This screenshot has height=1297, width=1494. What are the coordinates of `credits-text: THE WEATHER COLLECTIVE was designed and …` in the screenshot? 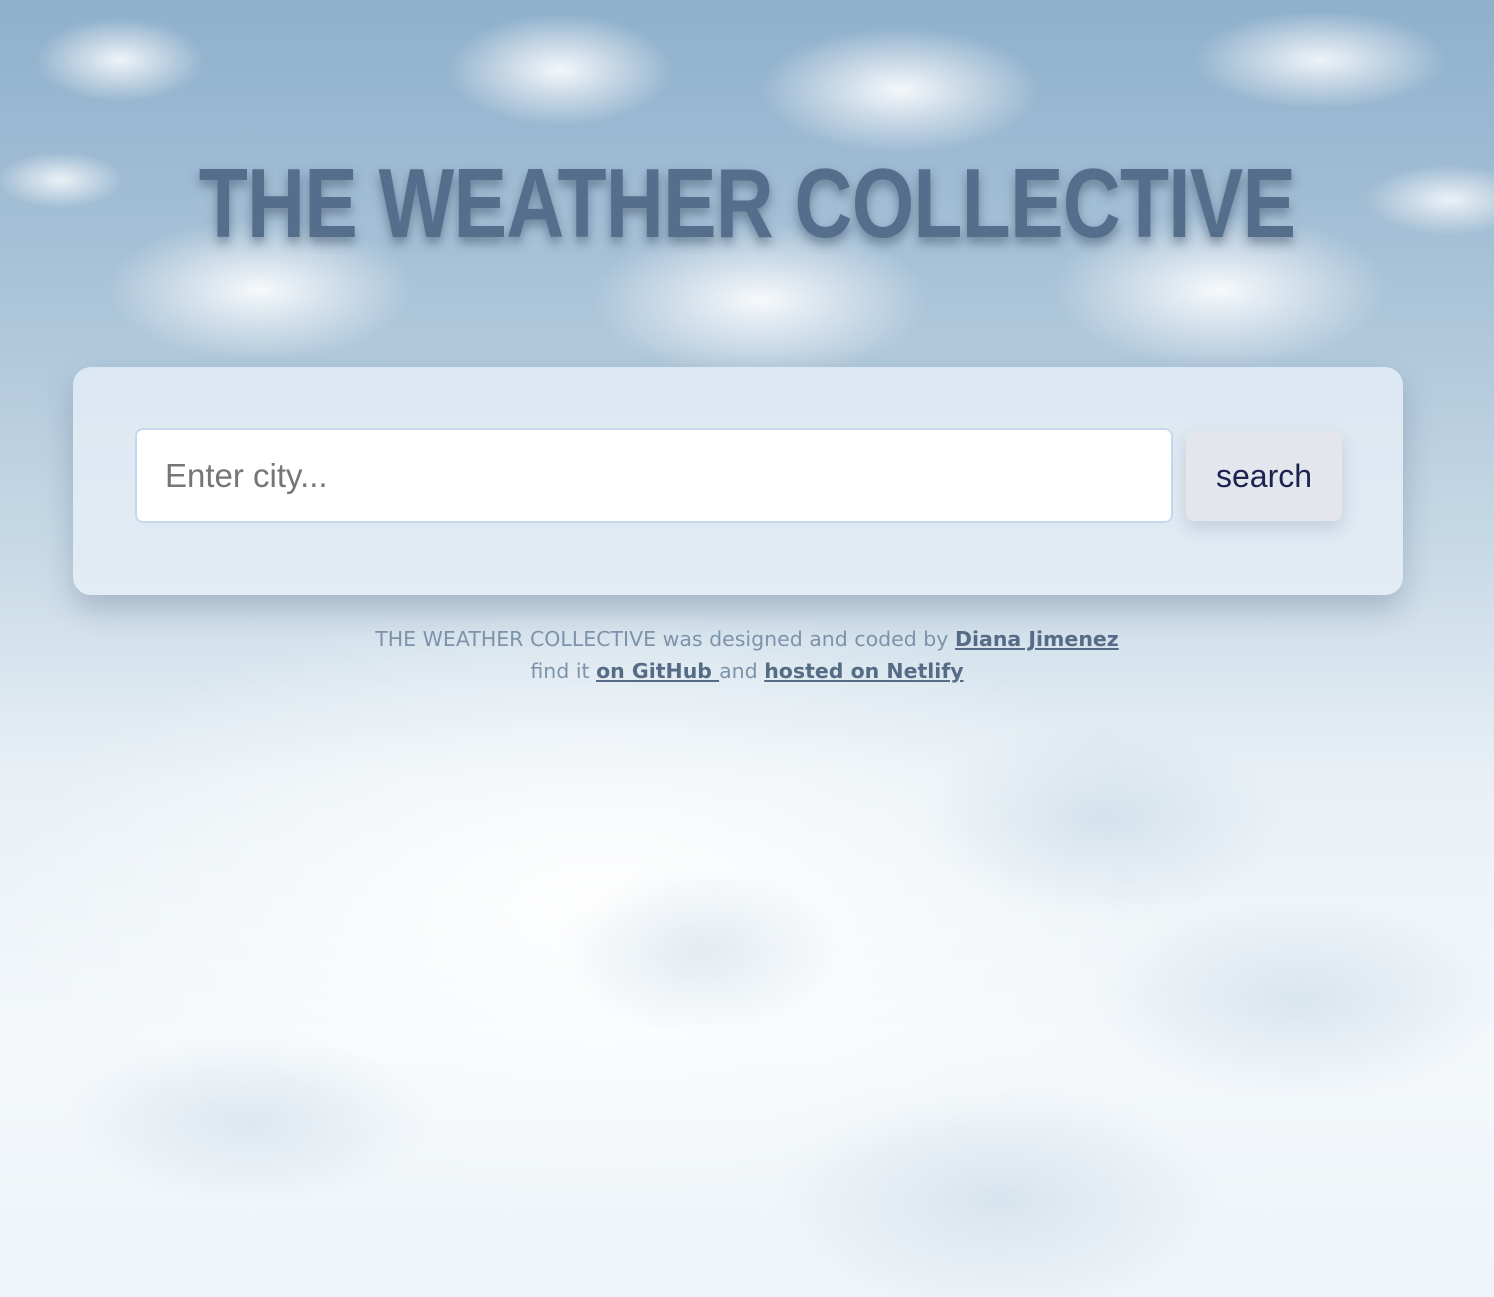 It's located at (665, 639).